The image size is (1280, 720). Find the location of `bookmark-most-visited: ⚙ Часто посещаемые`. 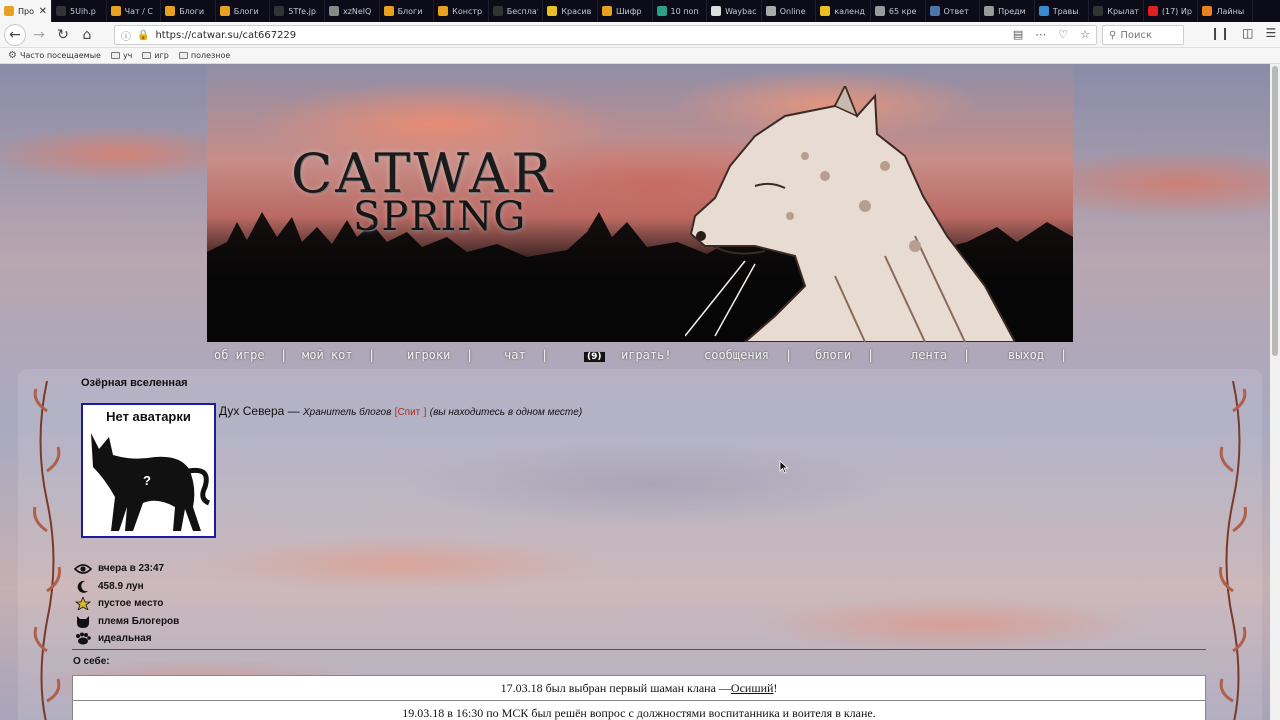

bookmark-most-visited: ⚙ Часто посещаемые is located at coordinates (54, 55).